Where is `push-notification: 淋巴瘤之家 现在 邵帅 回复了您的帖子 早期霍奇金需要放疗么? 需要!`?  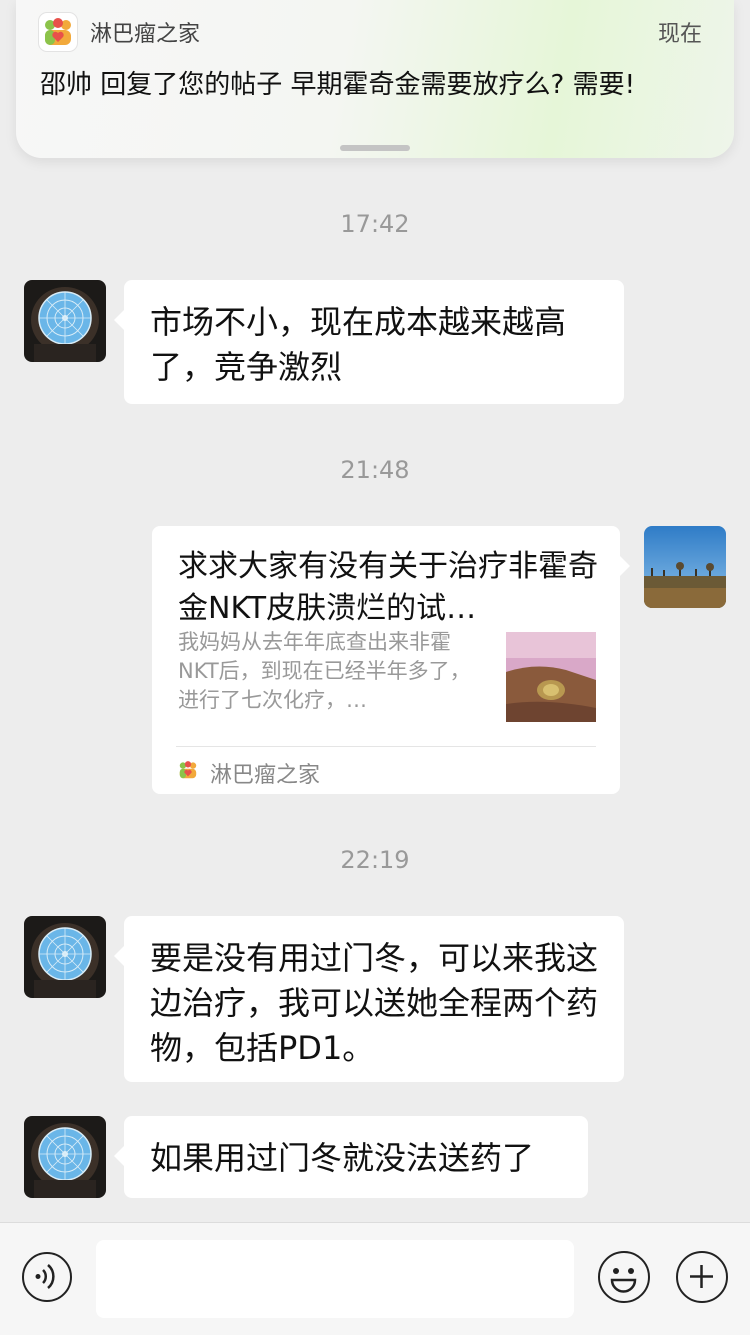 push-notification: 淋巴瘤之家 现在 邵帅 回复了您的帖子 早期霍奇金需要放疗么? 需要! is located at coordinates (375, 79).